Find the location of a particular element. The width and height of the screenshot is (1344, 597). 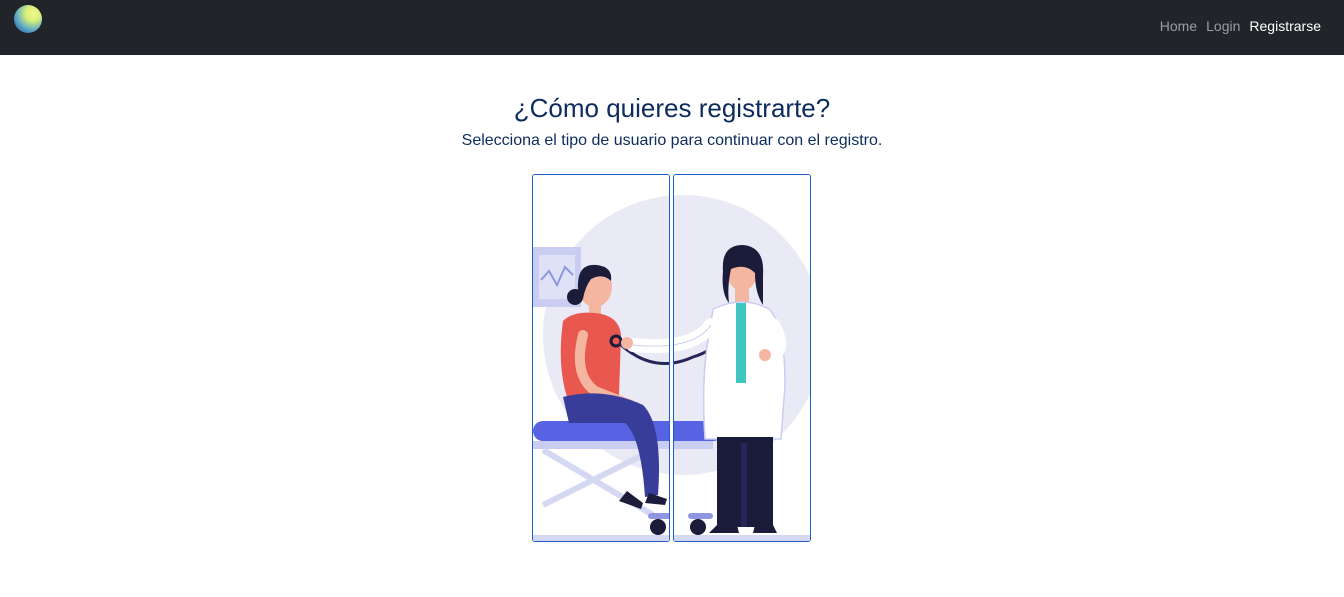

page-title: ¿Cómo quieres registrarte? is located at coordinates (672, 108).